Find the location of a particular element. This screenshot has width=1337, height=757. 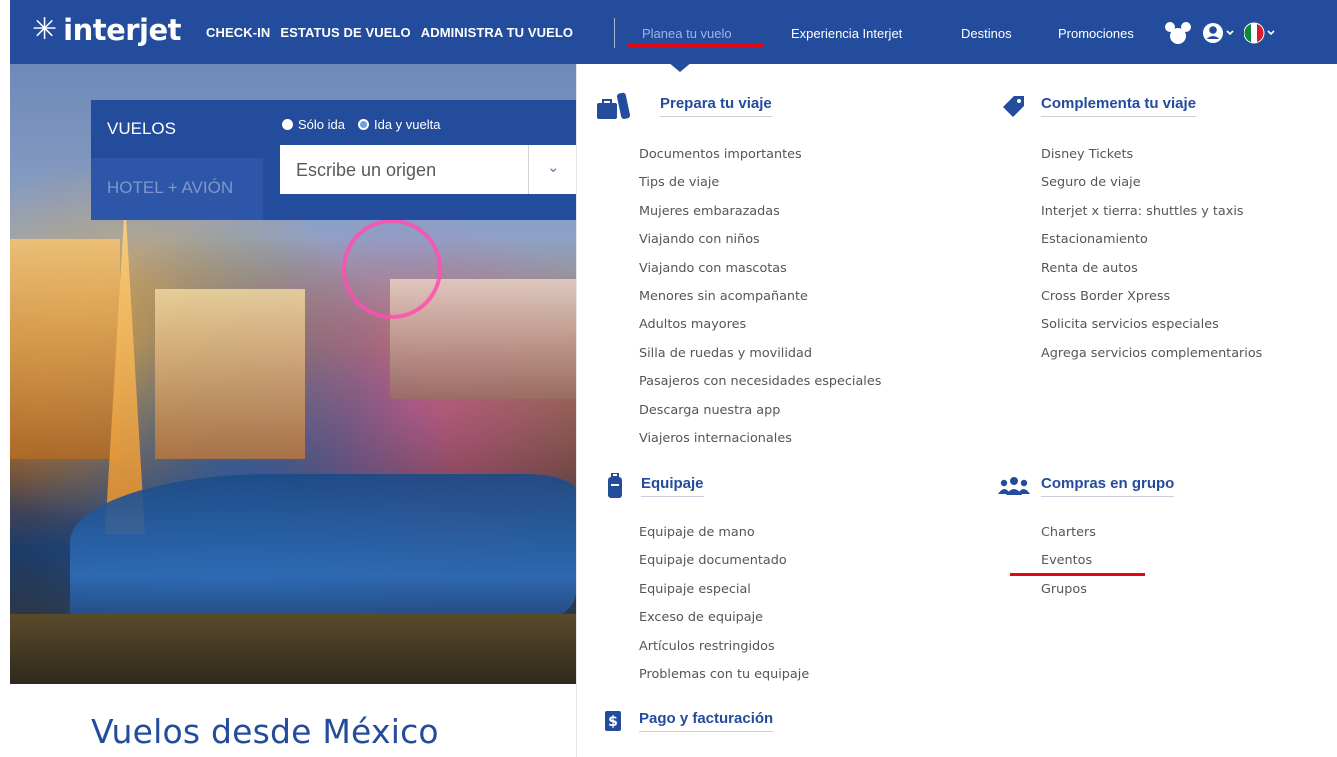

menu-item: Menores sin acompañante is located at coordinates (760, 297).